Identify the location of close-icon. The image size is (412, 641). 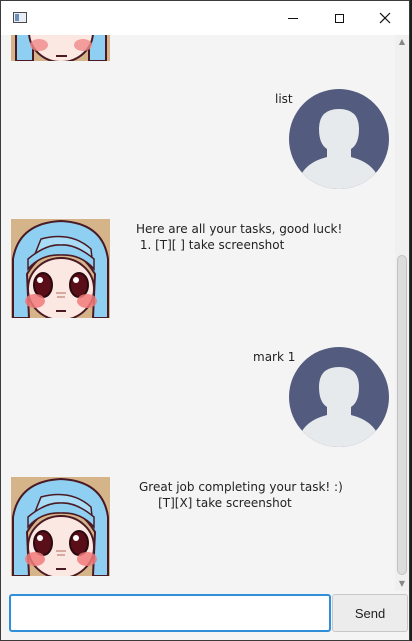
(385, 18).